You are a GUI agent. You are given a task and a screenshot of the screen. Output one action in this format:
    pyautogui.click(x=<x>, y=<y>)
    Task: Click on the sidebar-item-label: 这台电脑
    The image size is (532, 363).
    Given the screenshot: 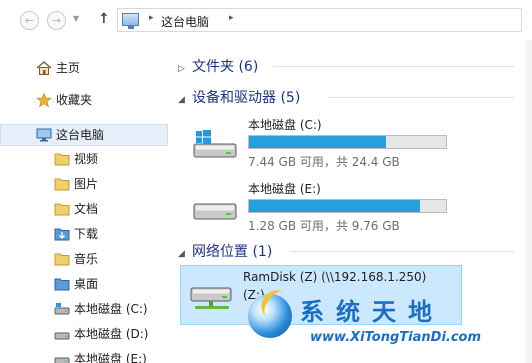 What is the action you would take?
    pyautogui.click(x=80, y=135)
    